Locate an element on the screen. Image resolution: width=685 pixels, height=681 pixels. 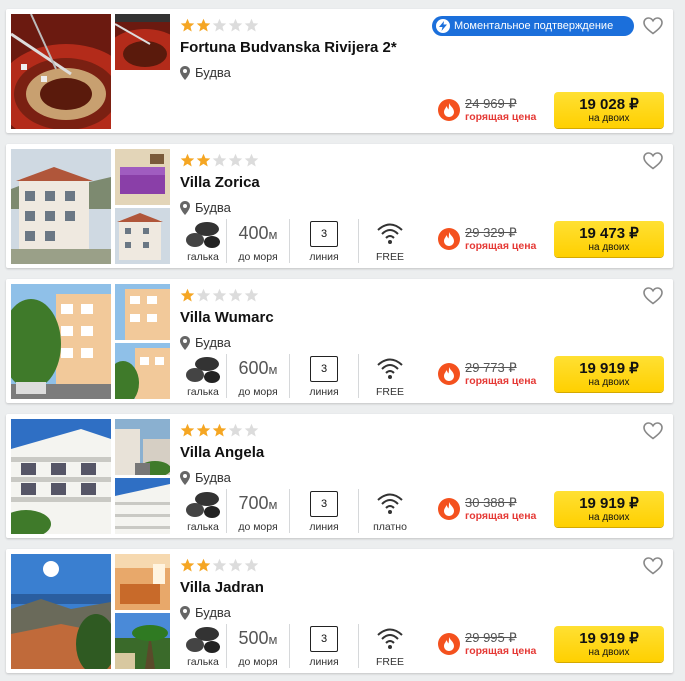
lightning-icon is located at coordinates (443, 26).